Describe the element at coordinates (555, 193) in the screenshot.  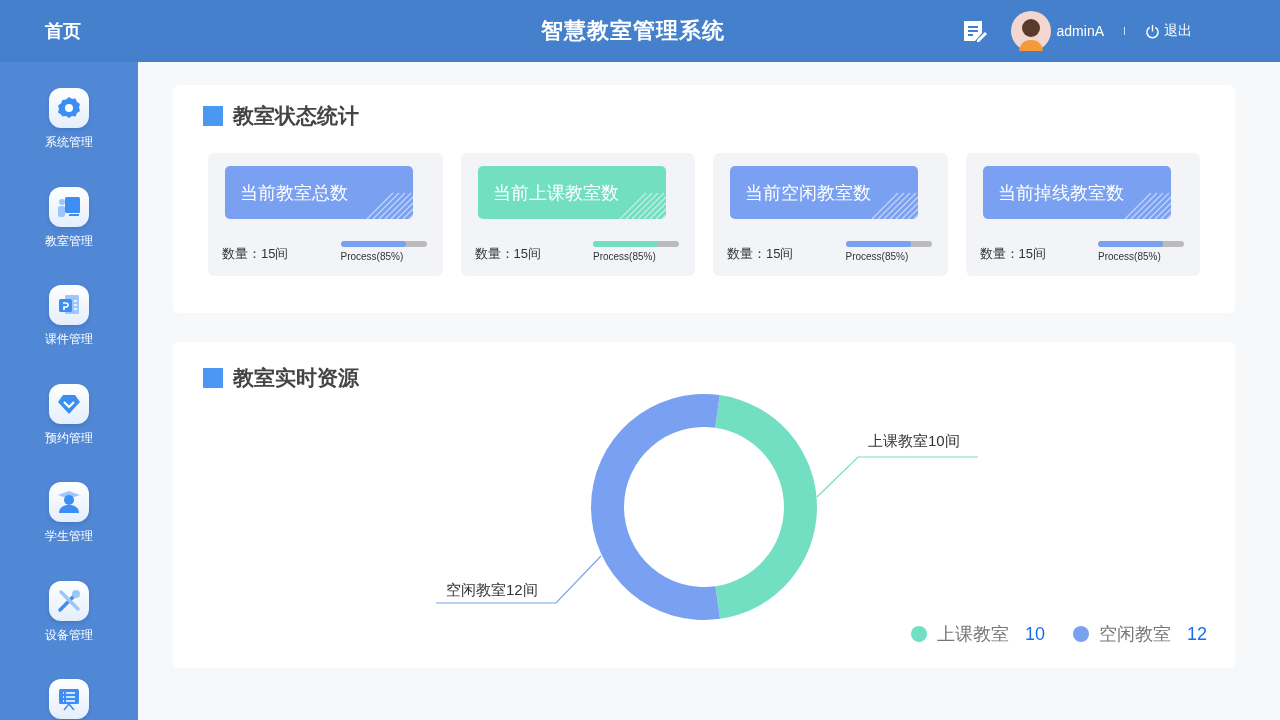
I see `stat-title: 当前上课教室数` at that location.